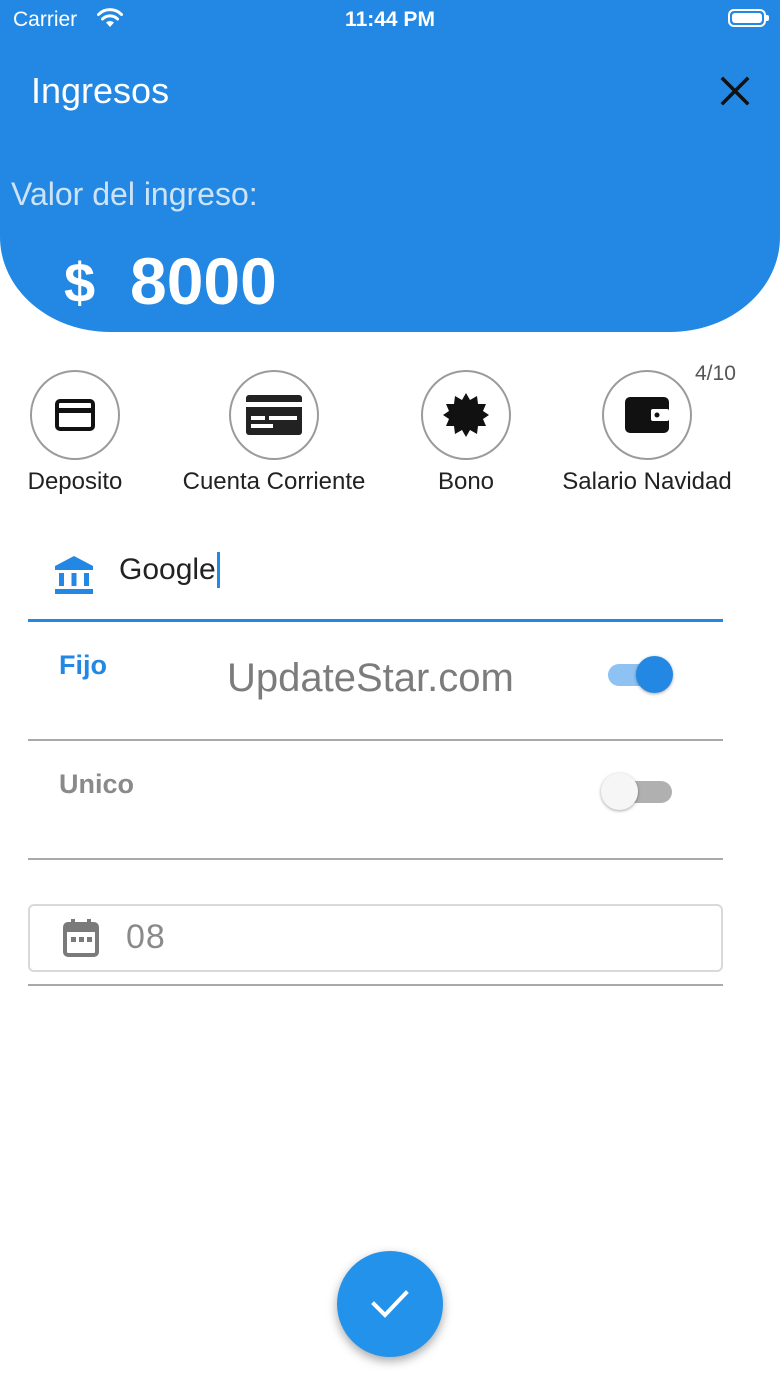 The image size is (780, 1387). Describe the element at coordinates (74, 575) in the screenshot. I see `bank-icon` at that location.